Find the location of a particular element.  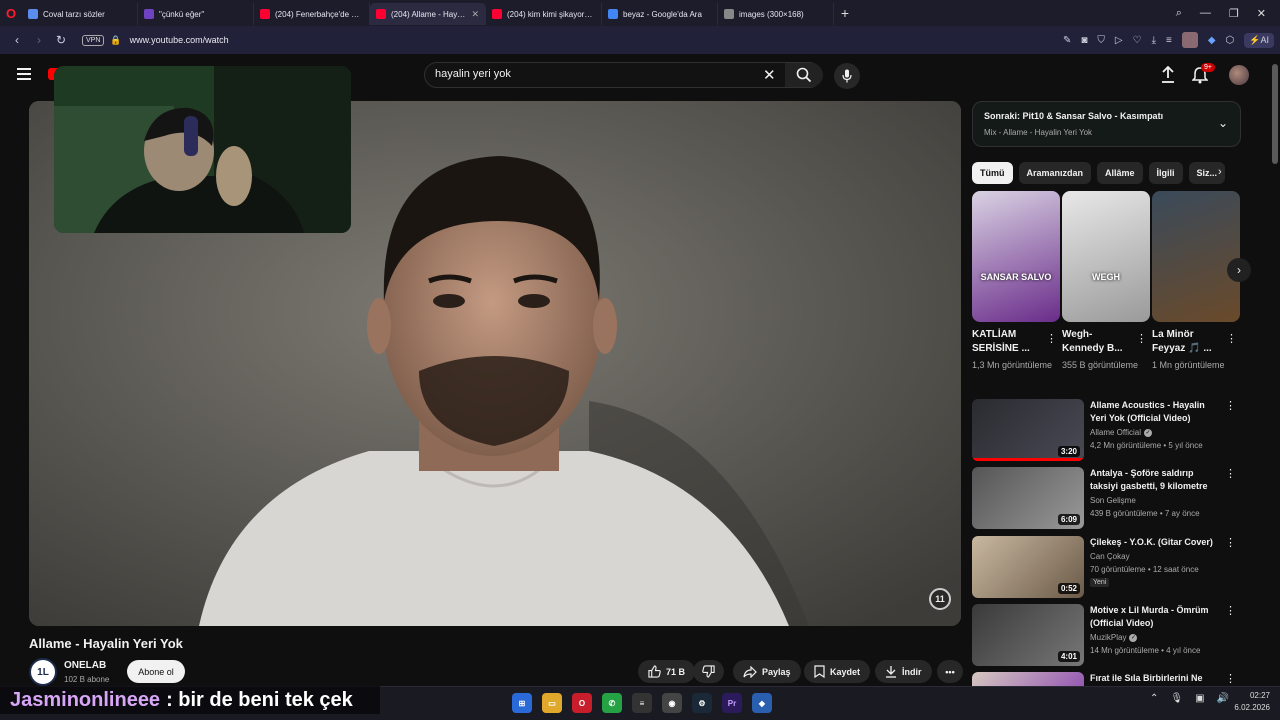

account-avatar is located at coordinates (1239, 75).